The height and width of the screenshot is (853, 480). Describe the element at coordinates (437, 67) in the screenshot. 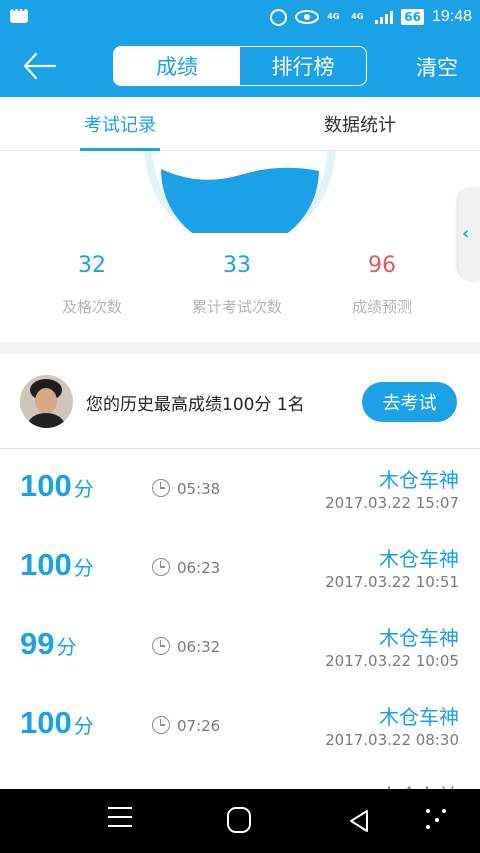

I see `clear-button: 清空` at that location.